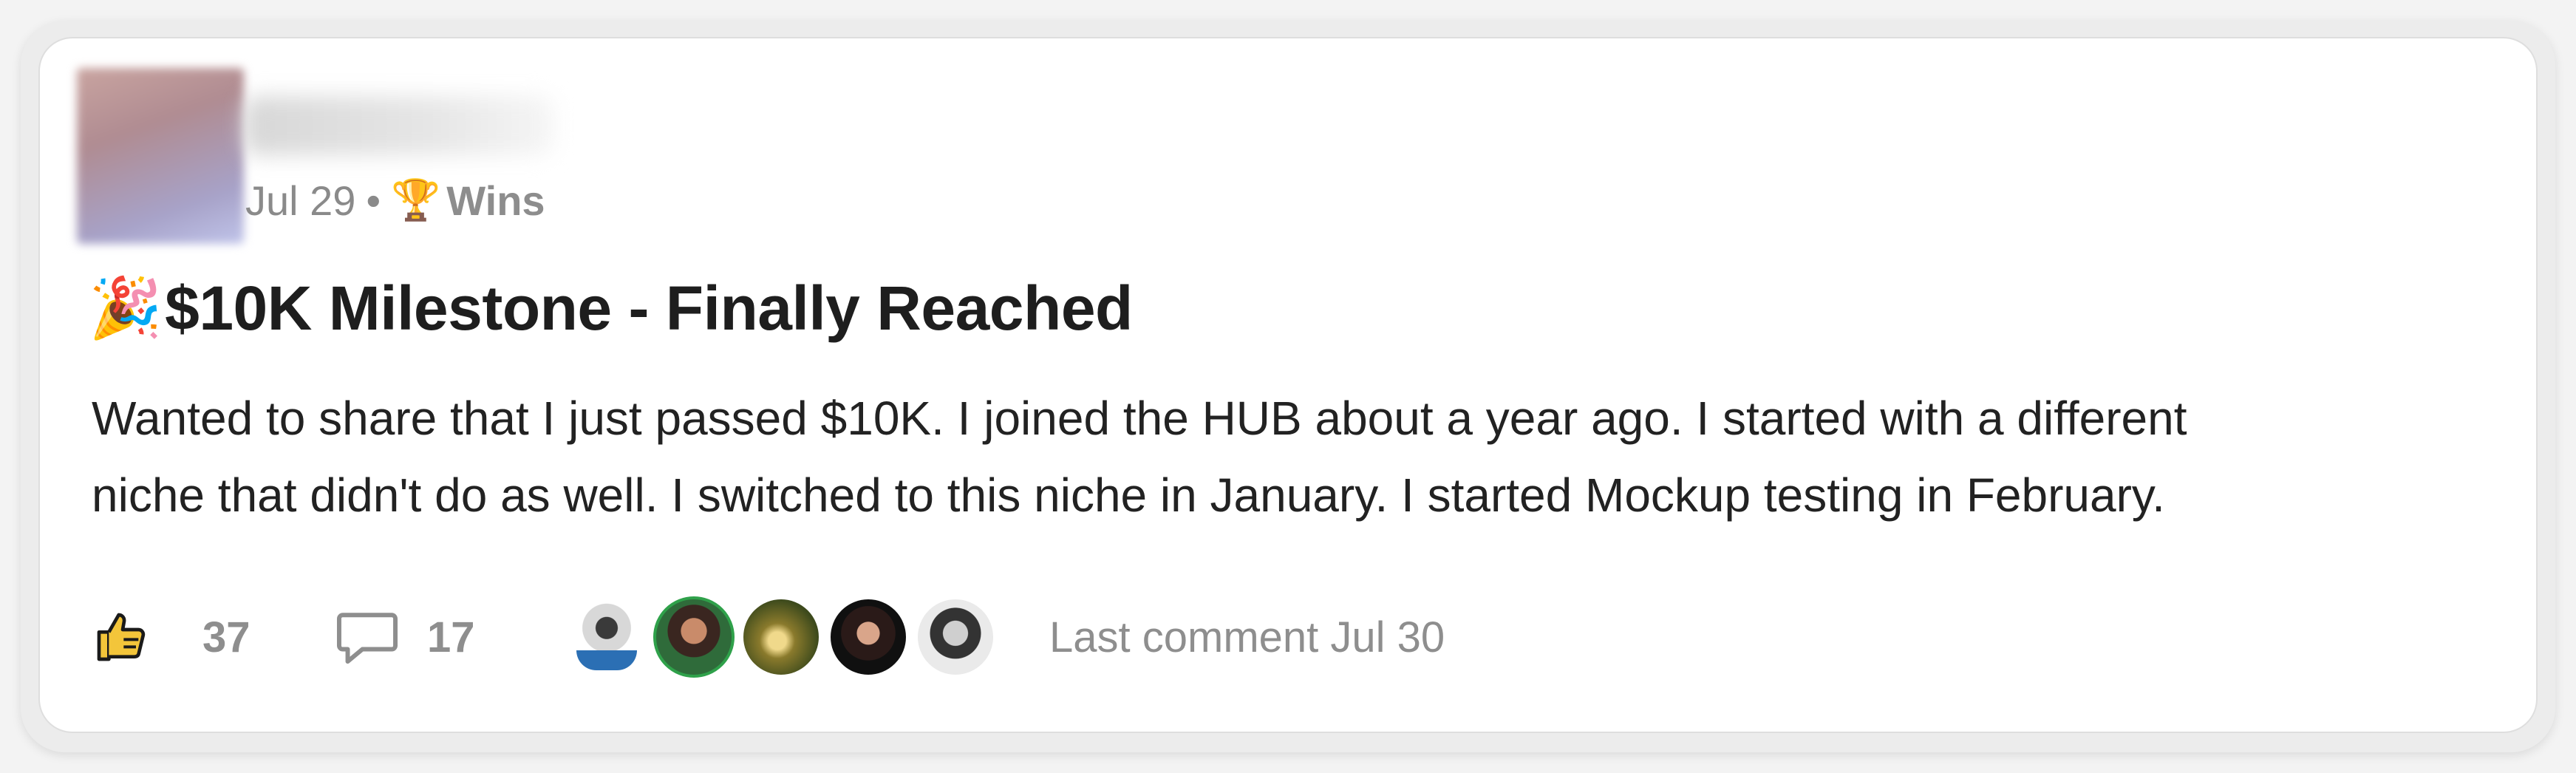  I want to click on thumbs-up-icon, so click(121, 637).